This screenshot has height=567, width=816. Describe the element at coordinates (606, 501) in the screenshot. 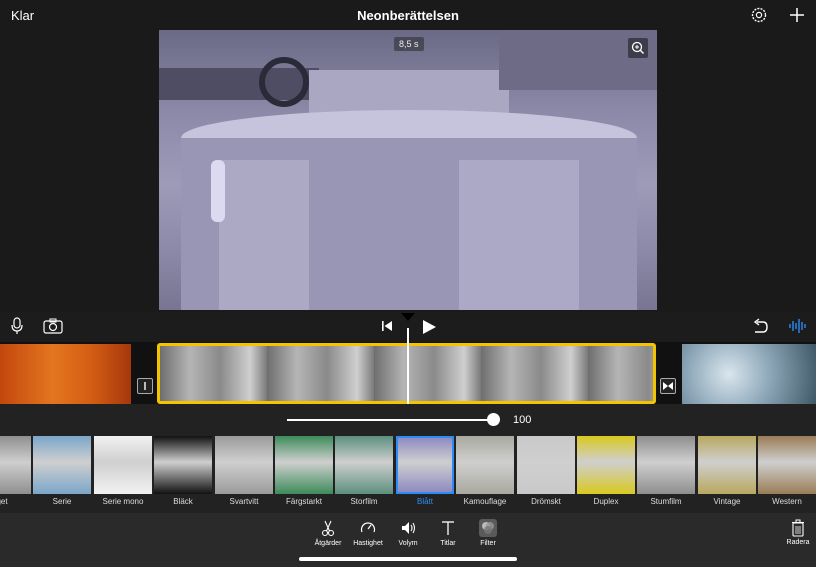

I see `filter-label: Duplex` at that location.